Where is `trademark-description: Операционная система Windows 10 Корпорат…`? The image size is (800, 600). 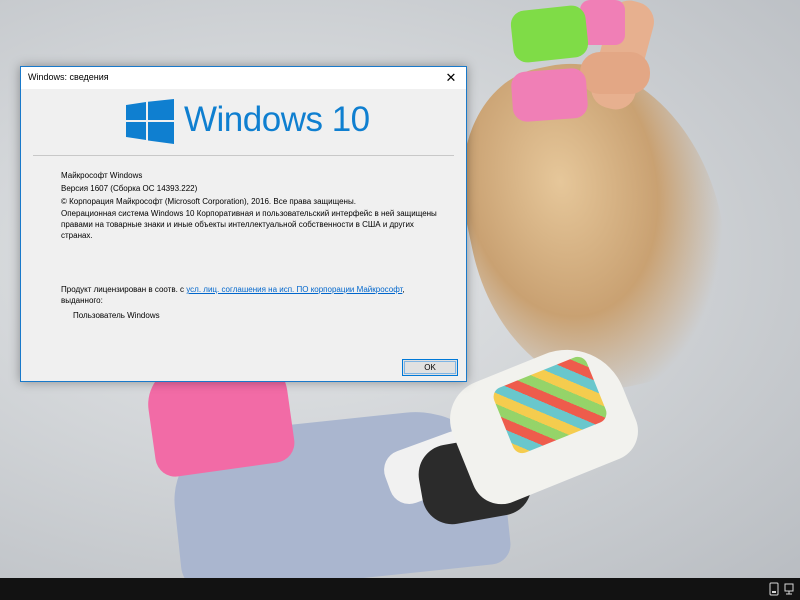 trademark-description: Операционная система Windows 10 Корпорат… is located at coordinates (249, 224).